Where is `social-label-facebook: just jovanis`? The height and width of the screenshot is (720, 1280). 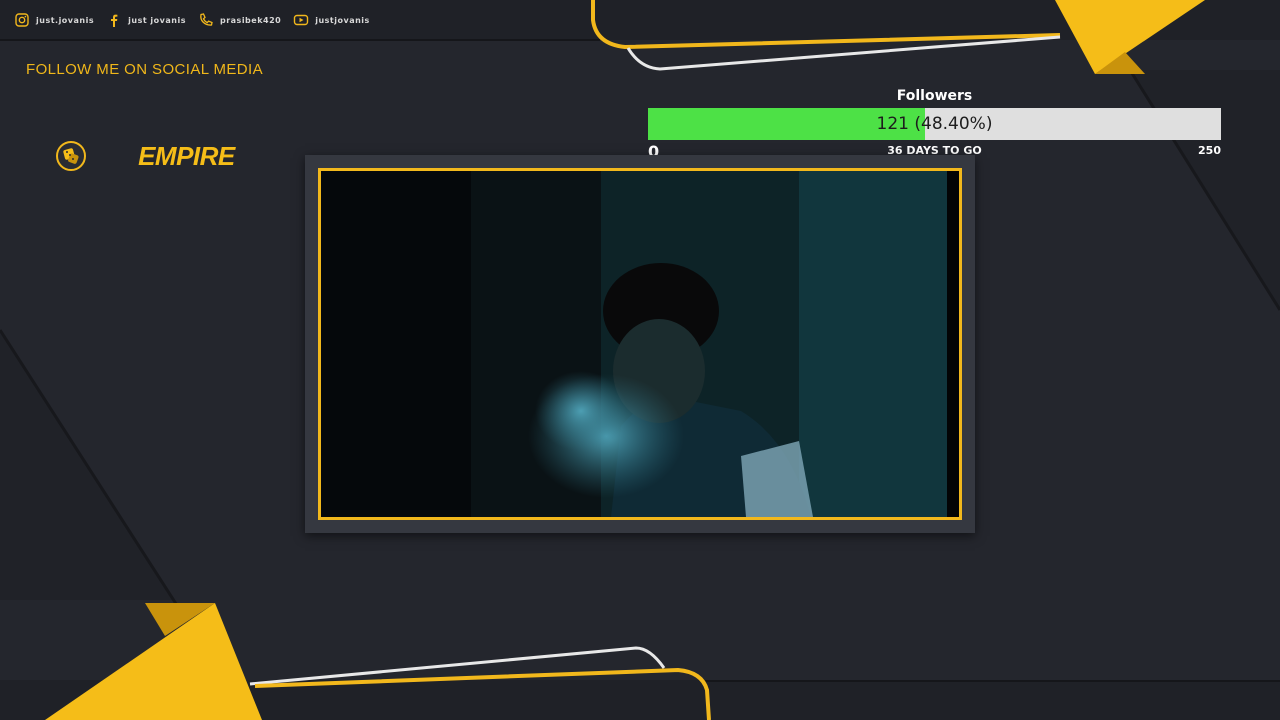
social-label-facebook: just jovanis is located at coordinates (157, 20).